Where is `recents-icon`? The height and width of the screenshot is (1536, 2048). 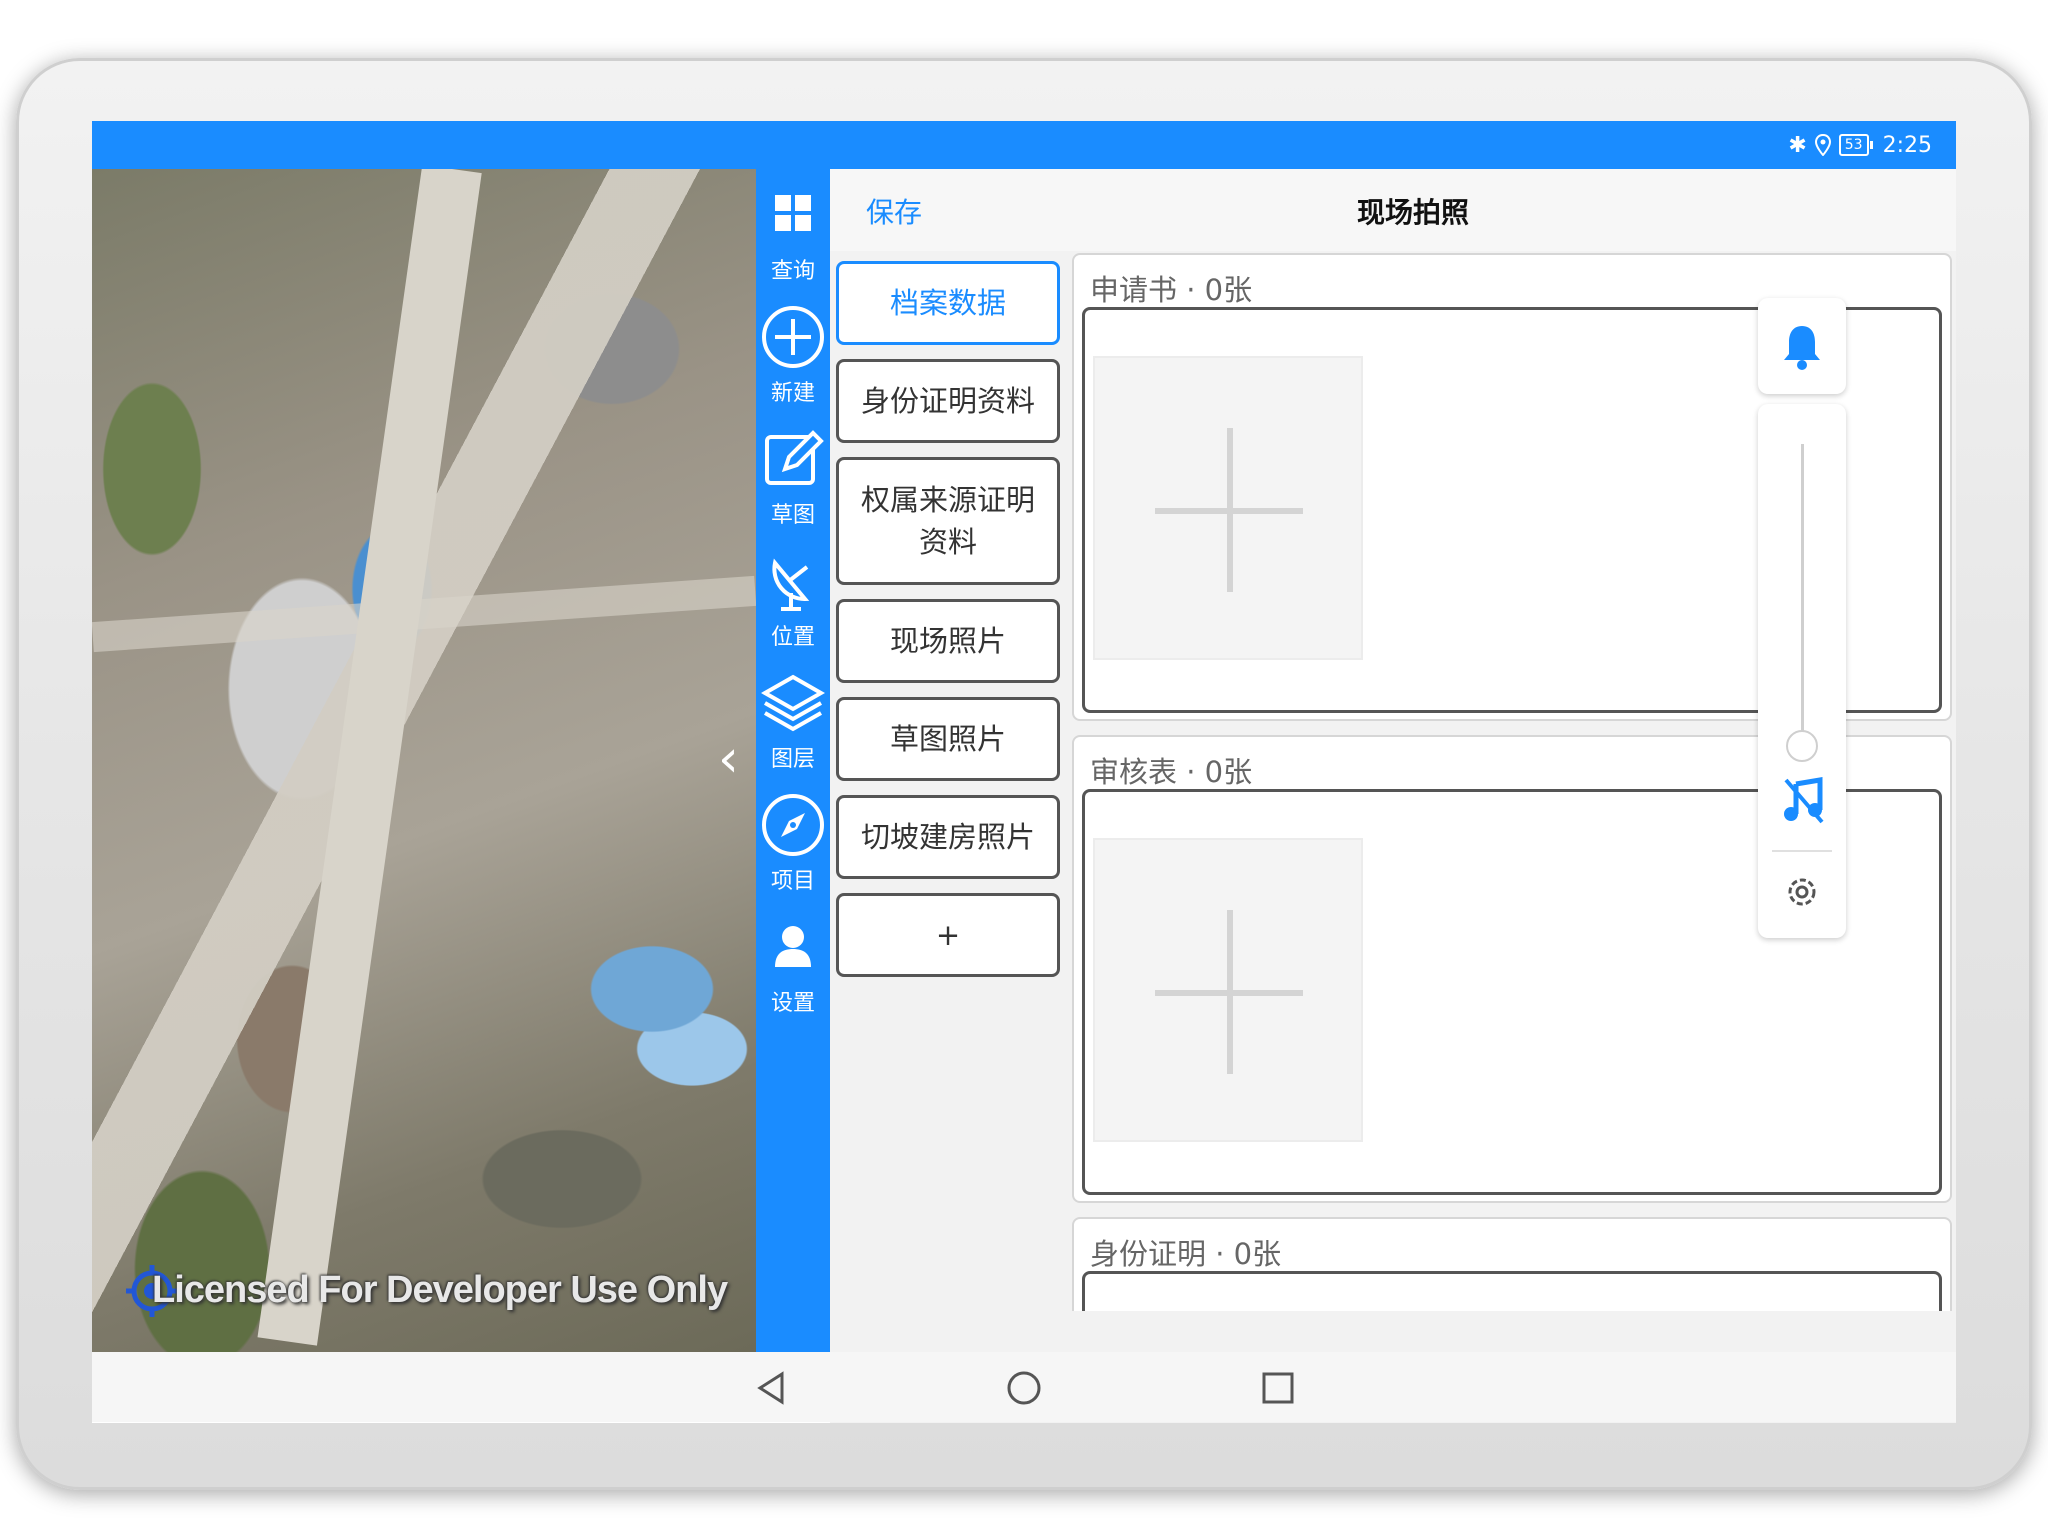
recents-icon is located at coordinates (1278, 1388).